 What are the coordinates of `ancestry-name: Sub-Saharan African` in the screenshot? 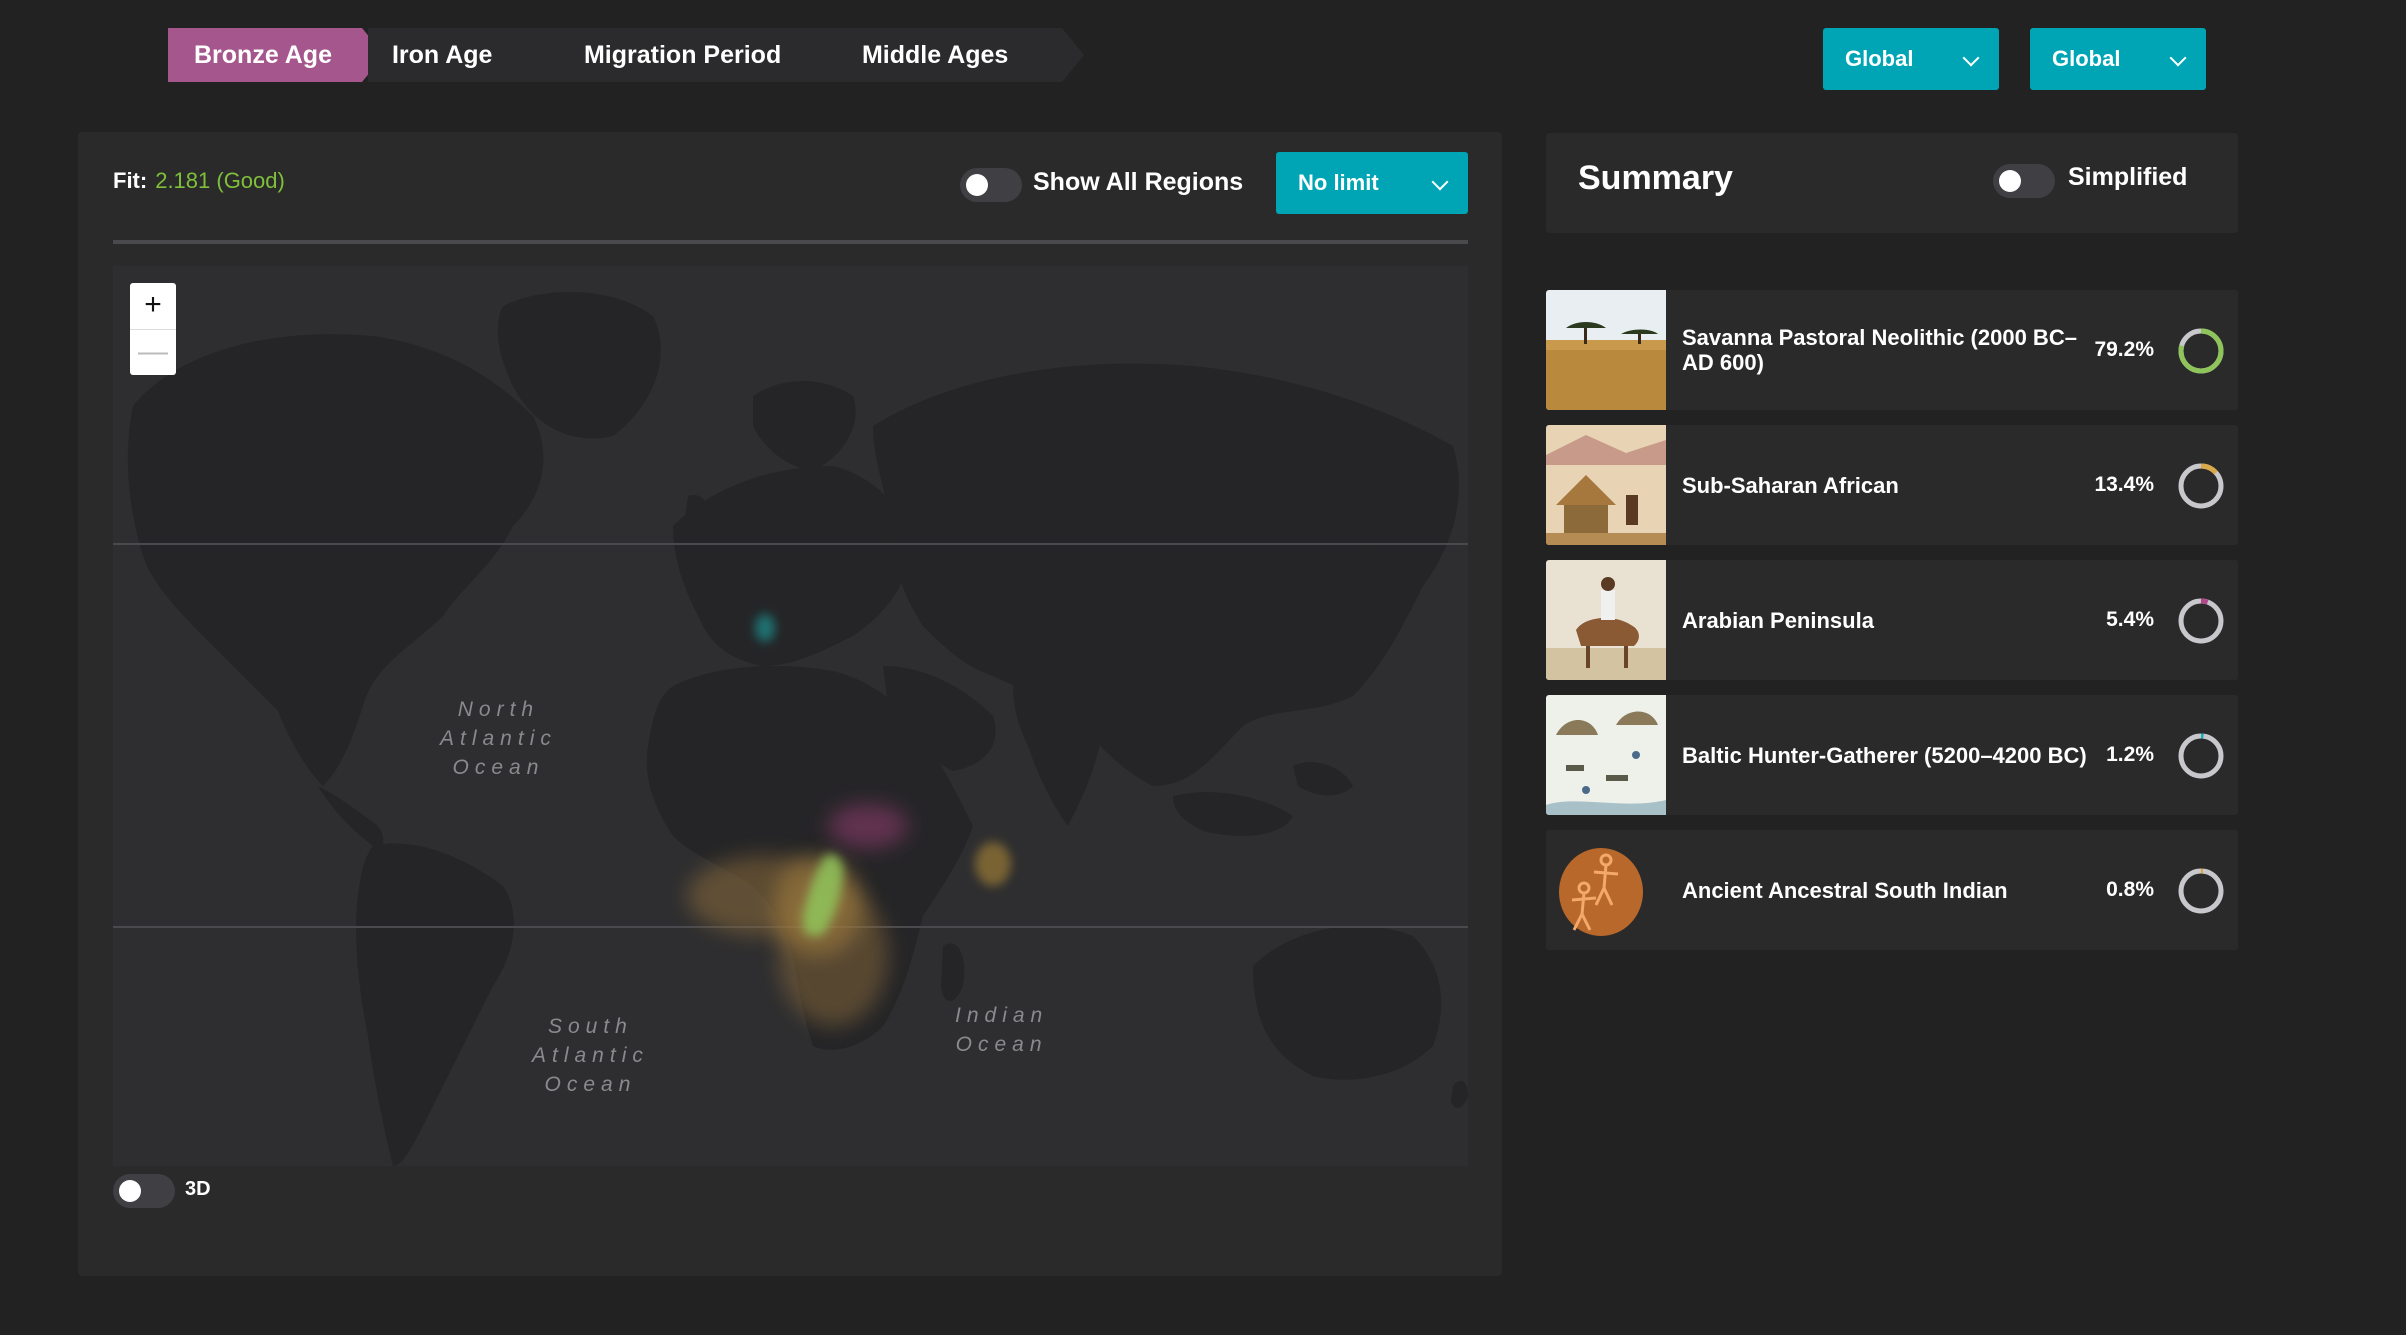 It's located at (1790, 485).